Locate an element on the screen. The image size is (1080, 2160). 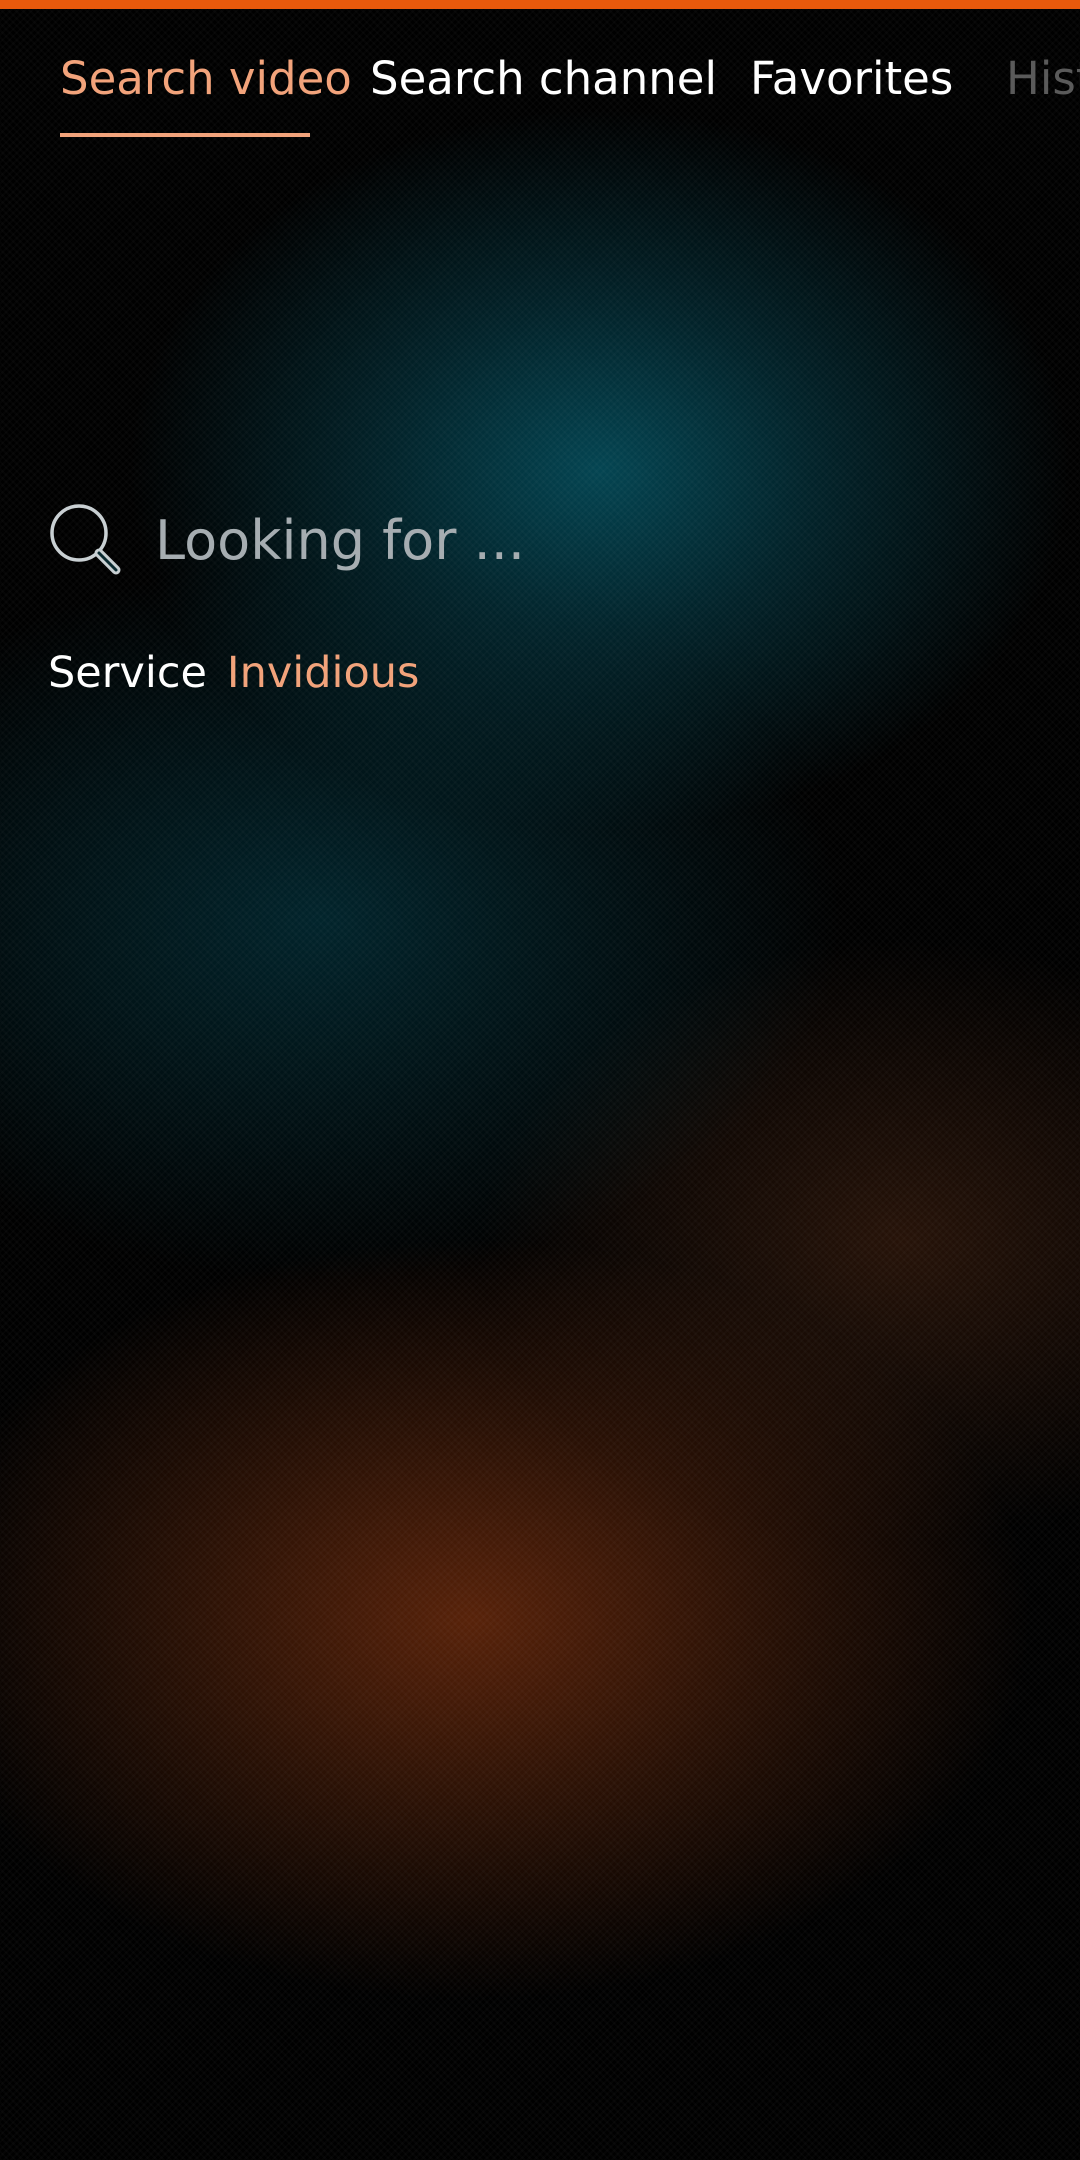
search-icon is located at coordinates (86, 540).